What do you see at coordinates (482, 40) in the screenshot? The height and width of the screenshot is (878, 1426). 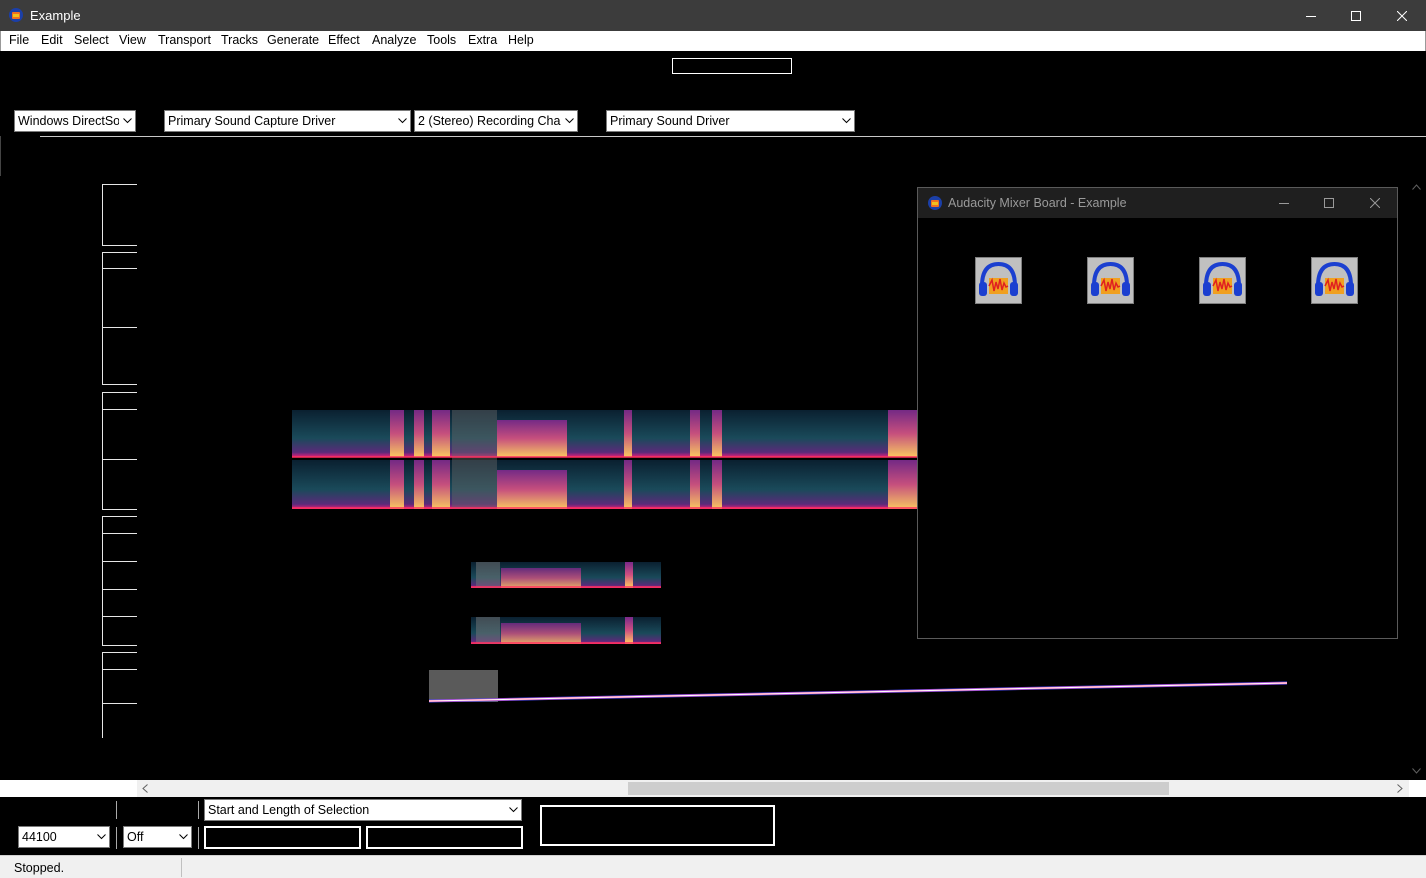 I see `menu-extra: Extra` at bounding box center [482, 40].